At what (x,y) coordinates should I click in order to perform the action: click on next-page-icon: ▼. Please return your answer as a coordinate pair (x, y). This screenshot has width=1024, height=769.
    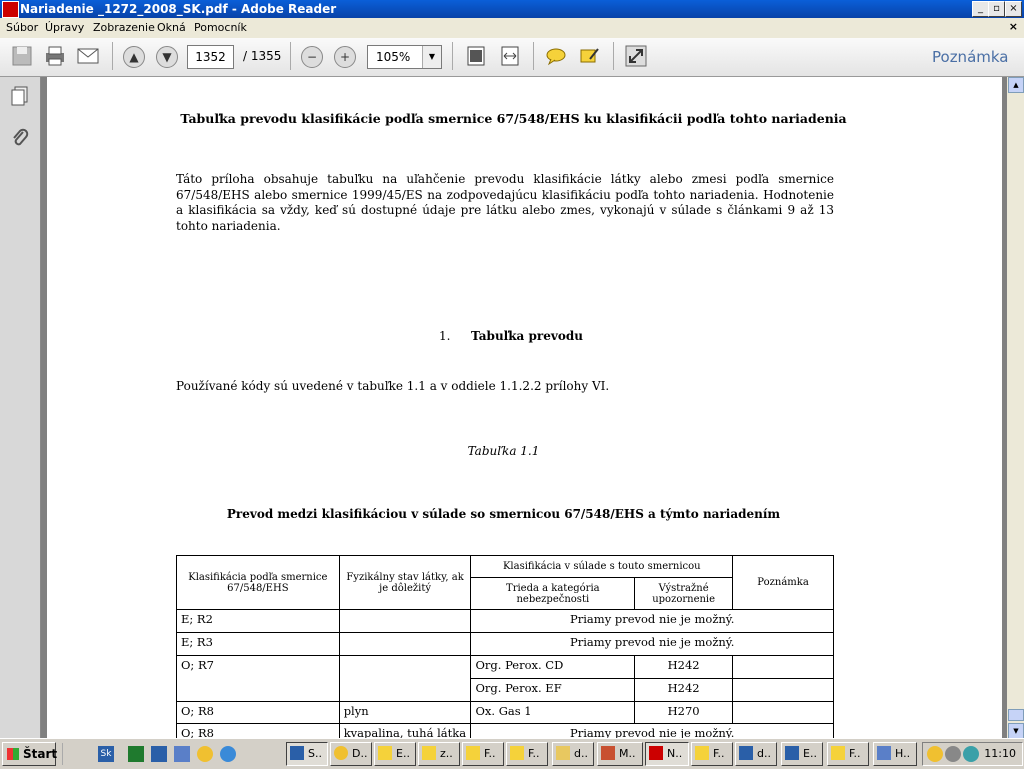
    Looking at the image, I should click on (167, 57).